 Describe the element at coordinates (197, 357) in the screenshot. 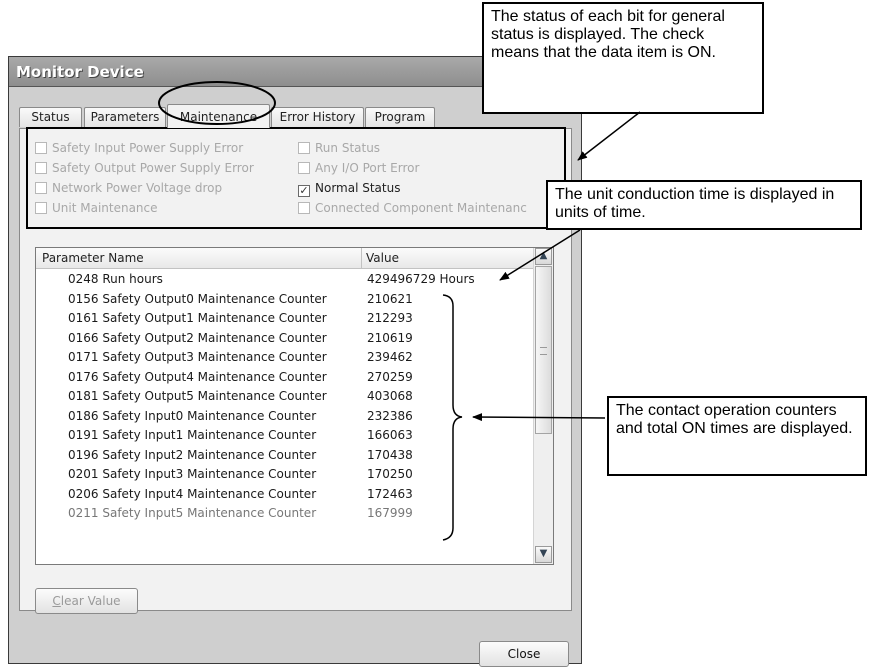

I see `parameter-name-cell: 0171 Safety Output3 Maintenance Counter` at that location.